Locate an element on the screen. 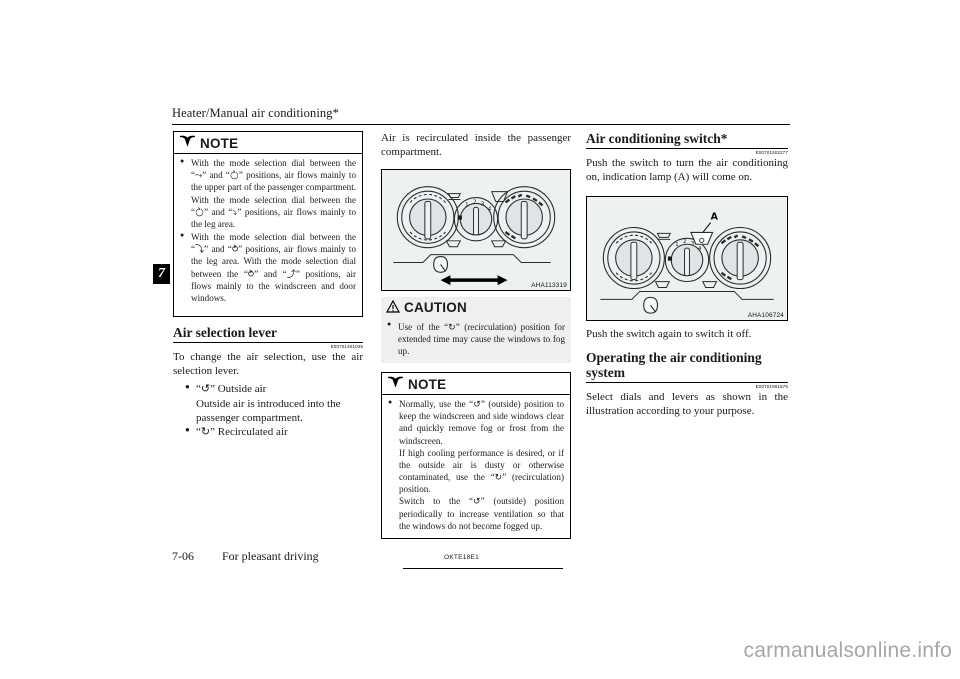 The width and height of the screenshot is (960, 679). figure-hvac-ac-switch: A 1 2 3 4 ■ AHA106724 is located at coordinates (687, 259).